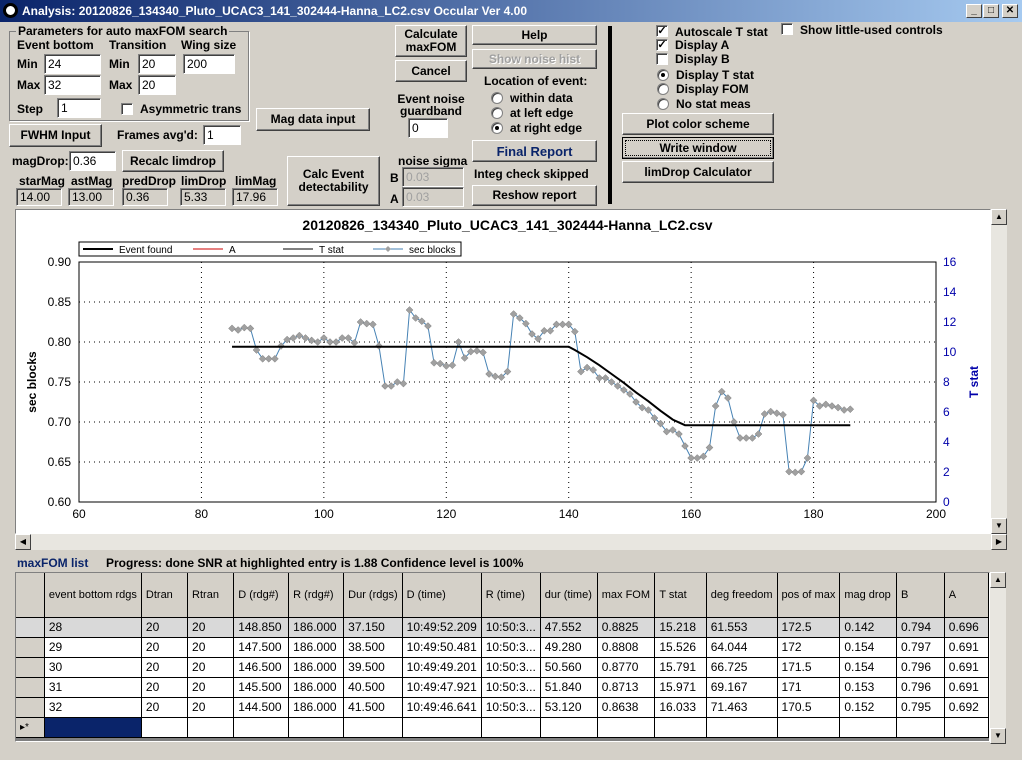 The height and width of the screenshot is (760, 1022). I want to click on recalc-limdrop-button: Recalc limdrop, so click(173, 161).